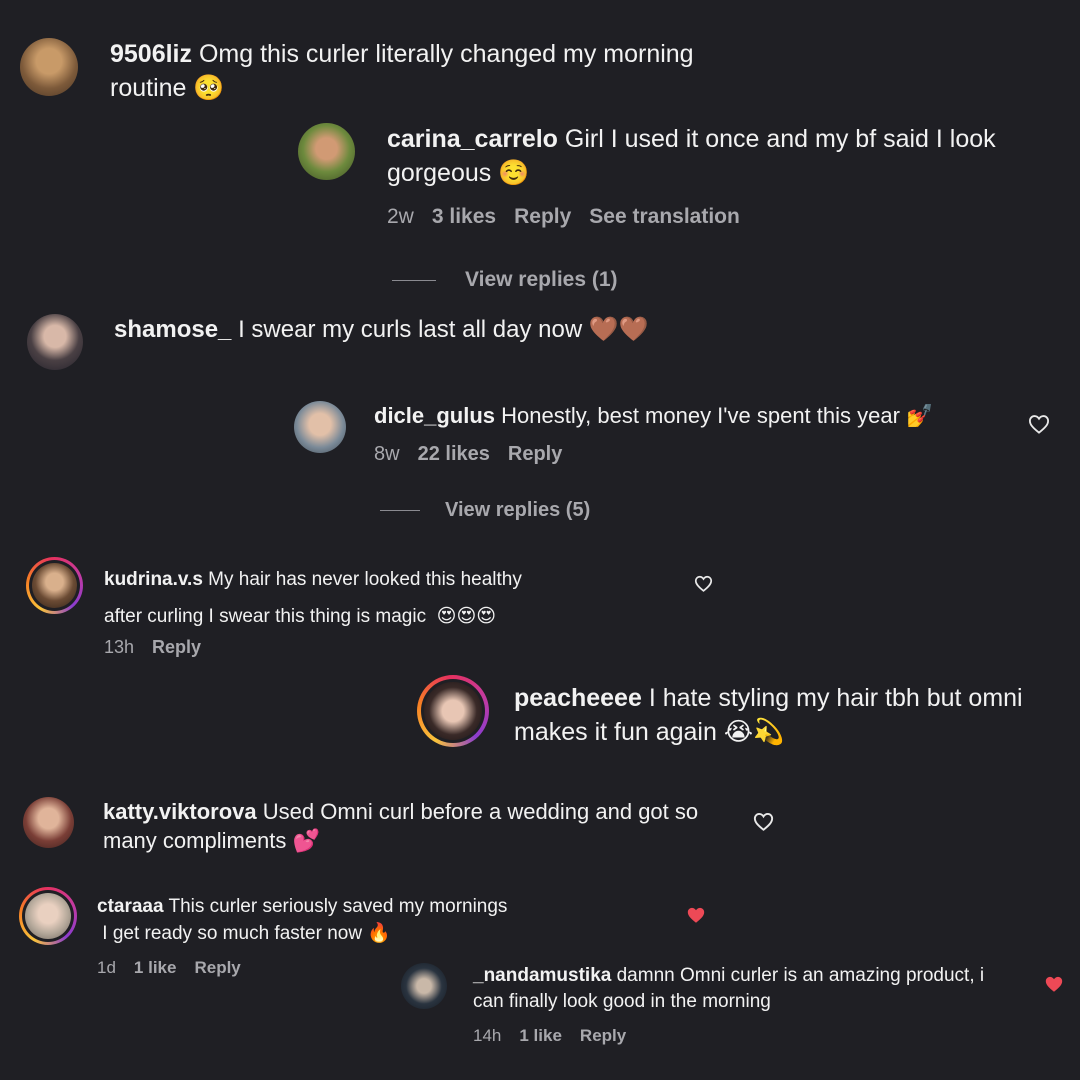 The image size is (1080, 1080). Describe the element at coordinates (232, 933) in the screenshot. I see `comment-body-line2: I get ready so much faster now` at that location.